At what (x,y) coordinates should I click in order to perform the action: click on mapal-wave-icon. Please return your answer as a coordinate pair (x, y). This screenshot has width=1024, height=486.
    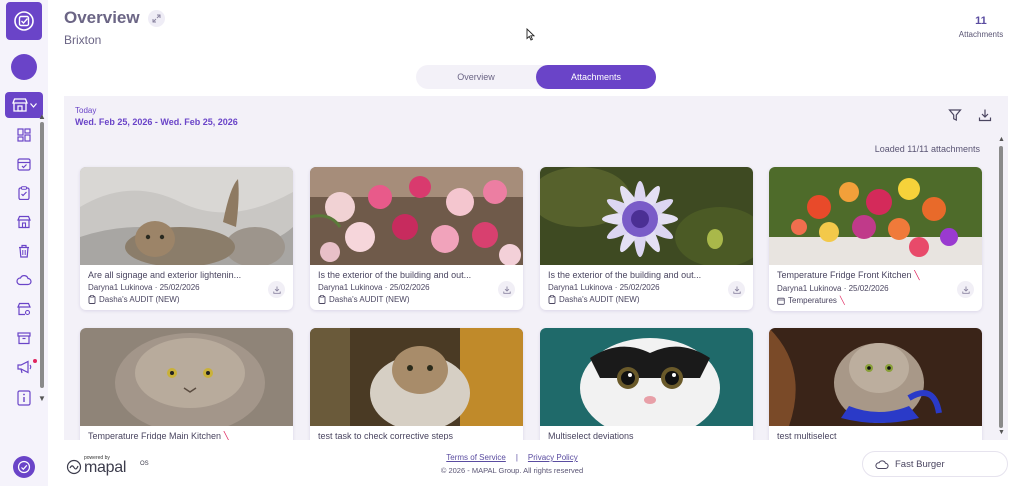
    Looking at the image, I should click on (74, 467).